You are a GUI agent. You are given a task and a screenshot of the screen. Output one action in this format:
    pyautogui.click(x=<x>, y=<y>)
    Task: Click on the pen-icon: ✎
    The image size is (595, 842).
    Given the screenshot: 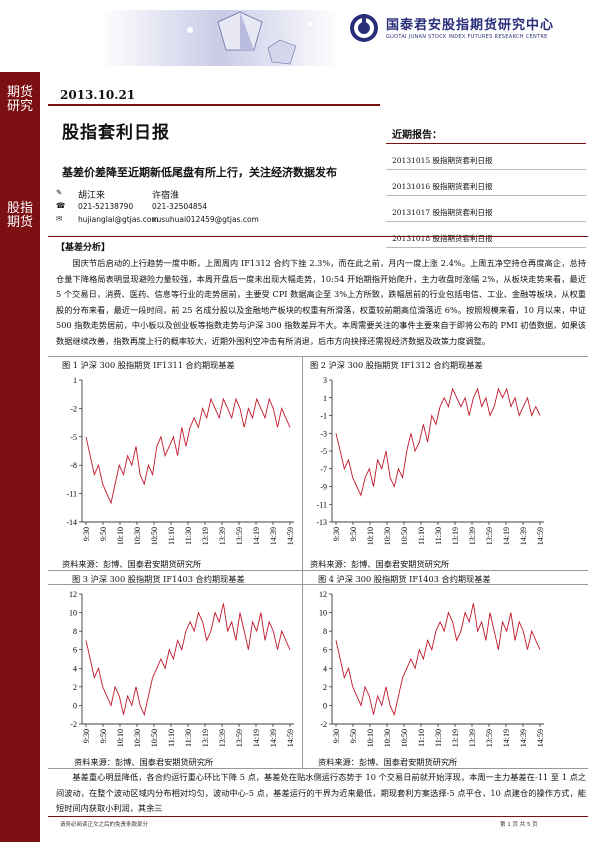 What is the action you would take?
    pyautogui.click(x=59, y=192)
    